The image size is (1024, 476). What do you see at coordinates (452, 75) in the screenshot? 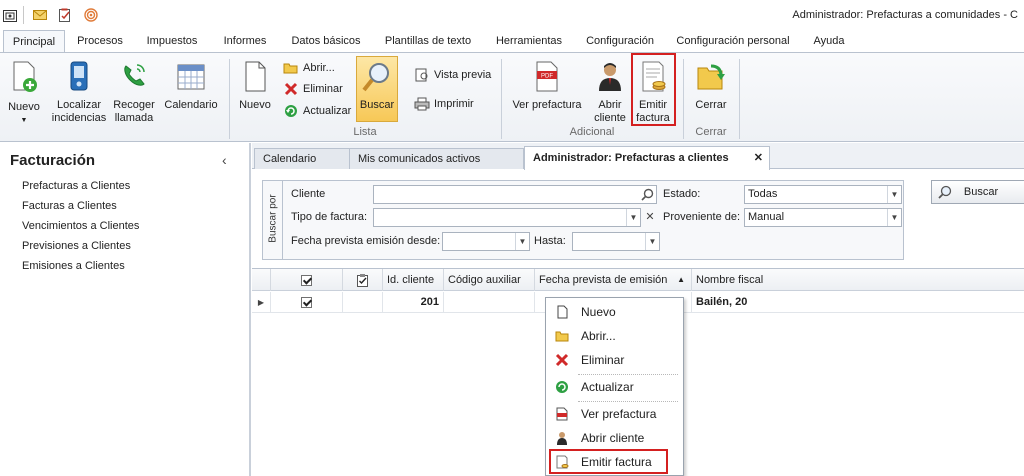
I see `vista-previa-button: Vista previa` at bounding box center [452, 75].